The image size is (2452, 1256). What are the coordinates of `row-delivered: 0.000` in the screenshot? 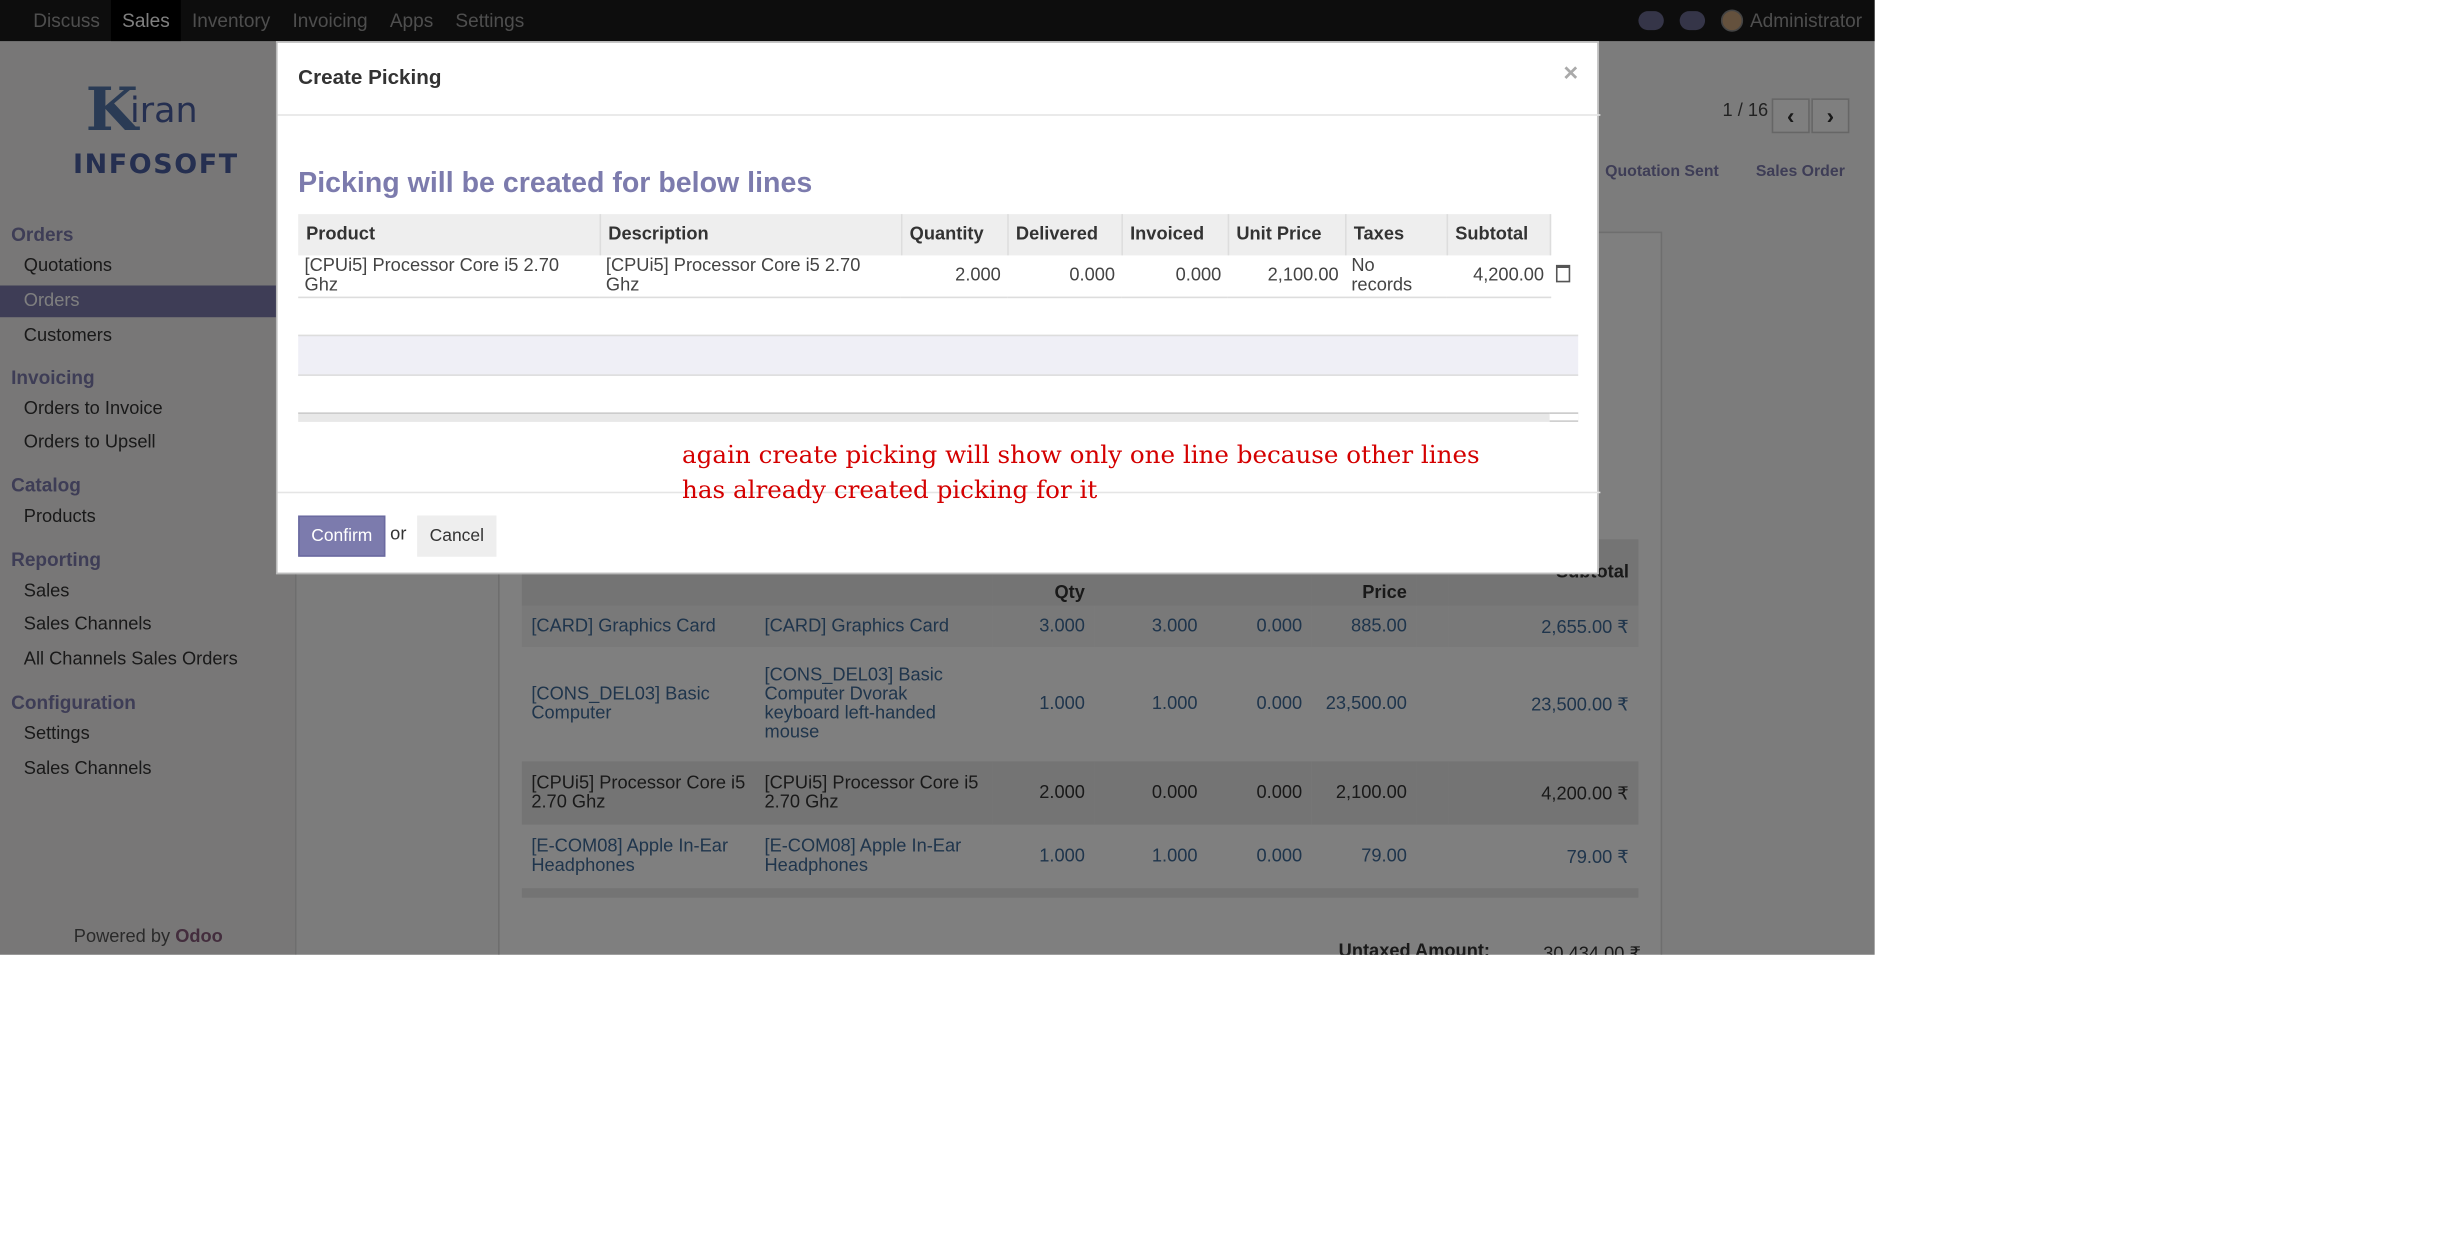 It's located at (1064, 276).